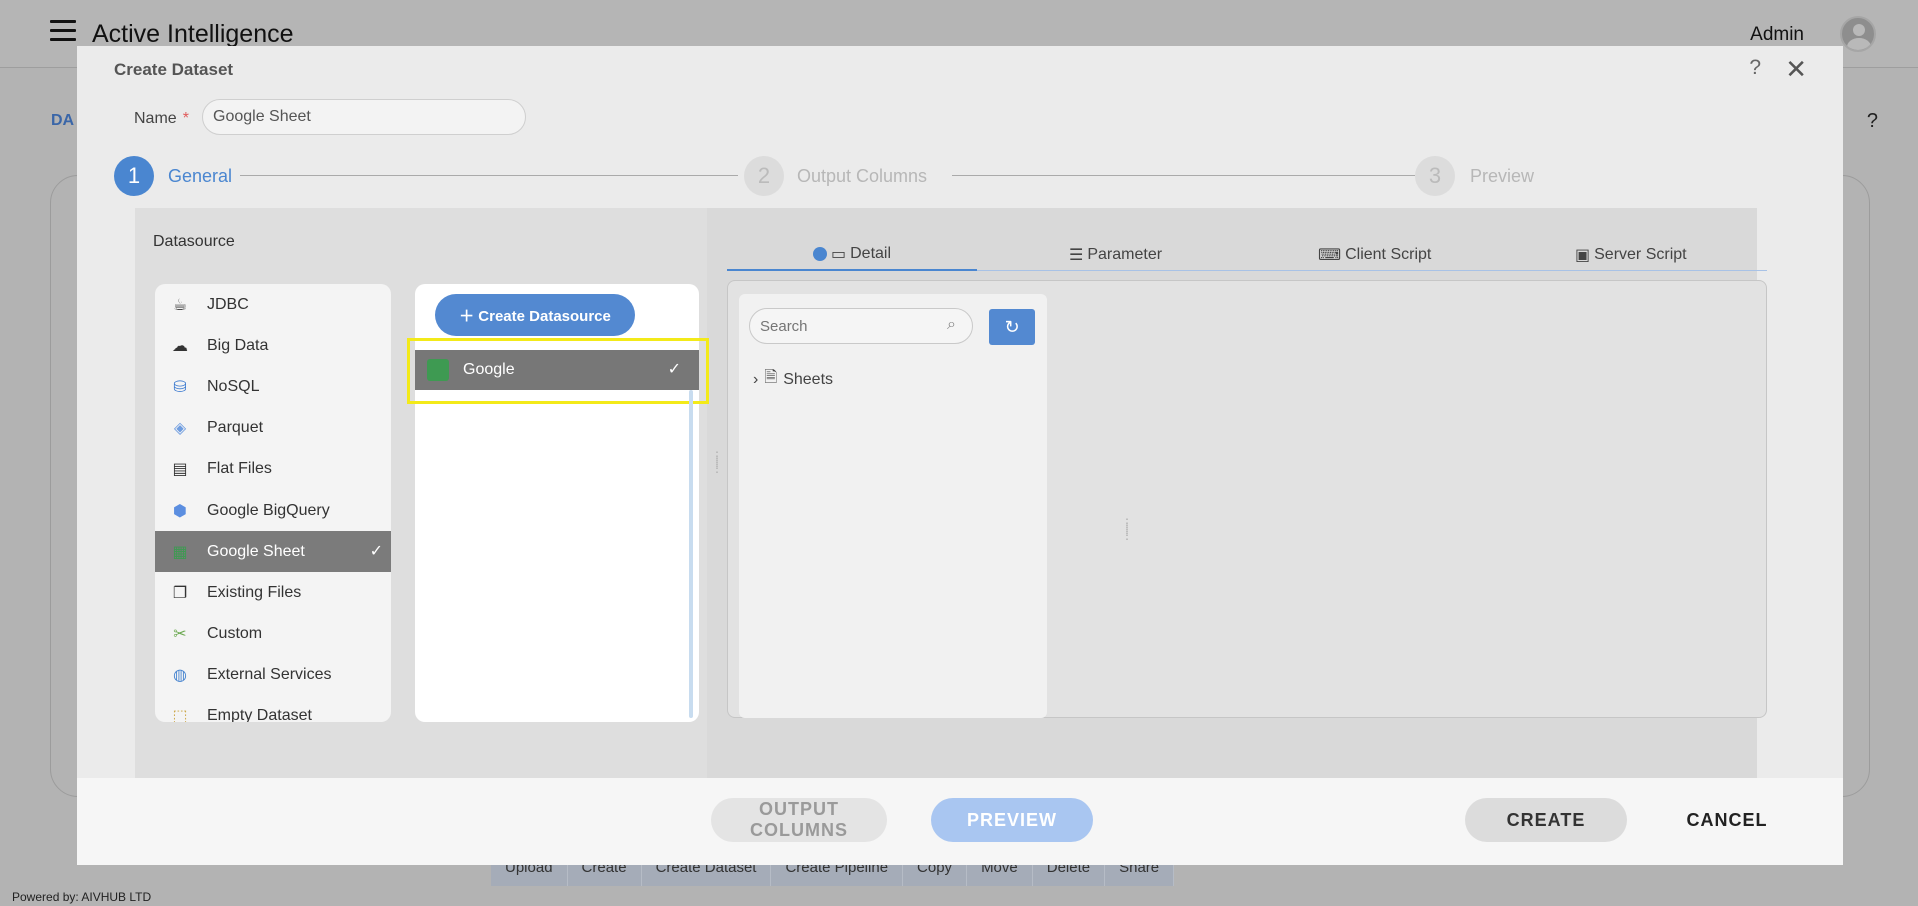 The image size is (1918, 906). What do you see at coordinates (1115, 255) in the screenshot?
I see `tab-parameter: ☰ Parameter` at bounding box center [1115, 255].